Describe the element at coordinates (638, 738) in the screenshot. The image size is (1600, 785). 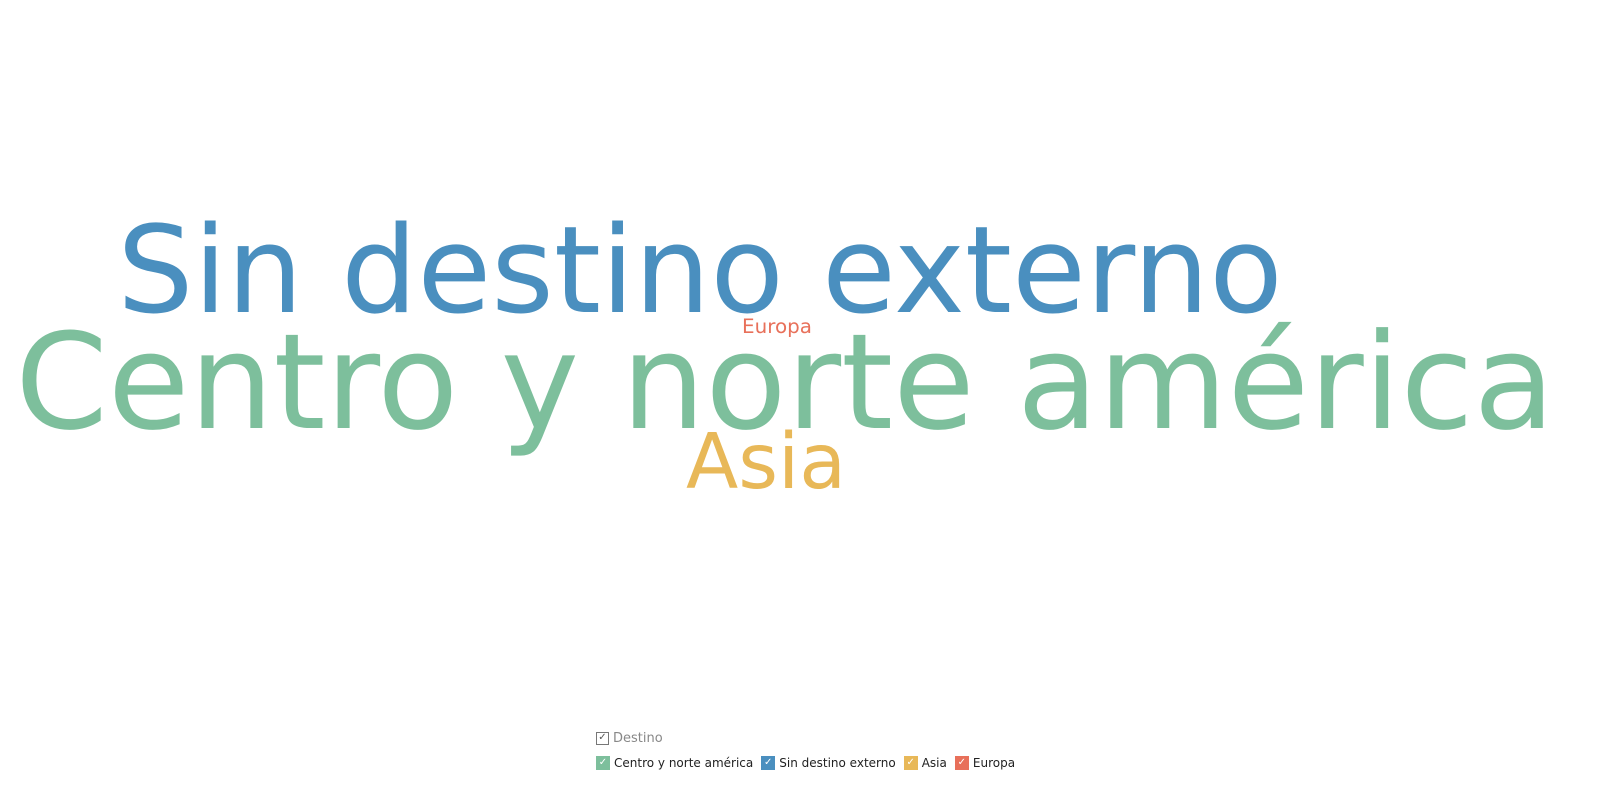
I see `legend-title: Destino` at that location.